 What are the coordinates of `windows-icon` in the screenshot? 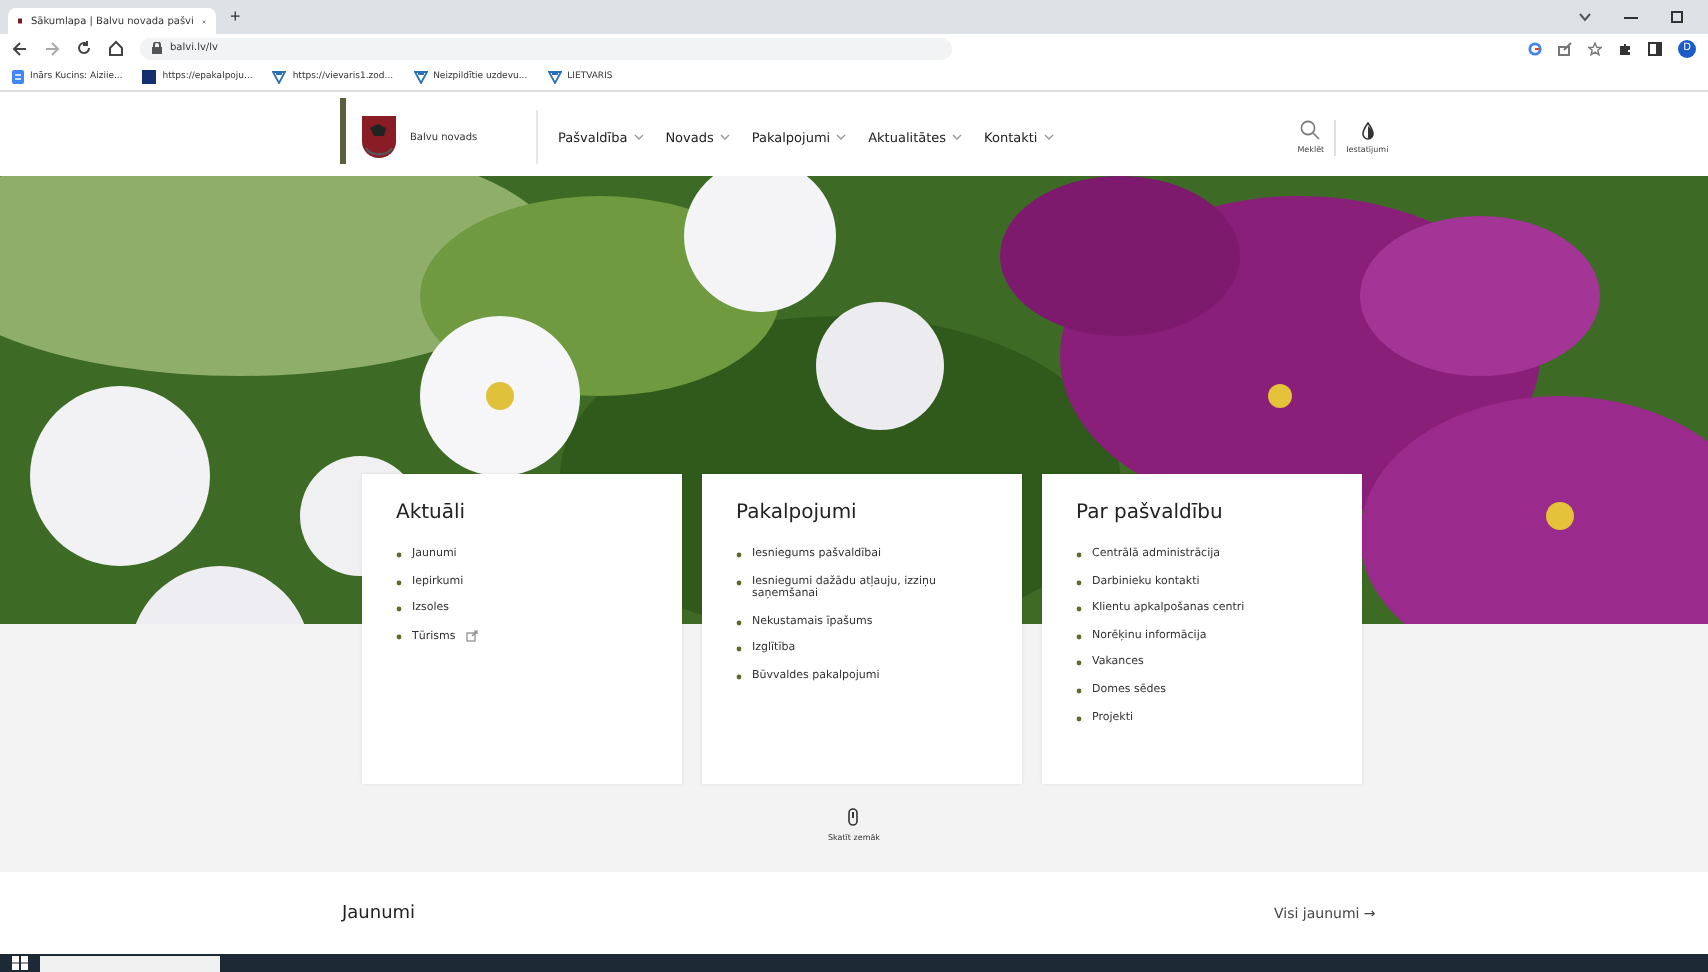 It's located at (20, 963).